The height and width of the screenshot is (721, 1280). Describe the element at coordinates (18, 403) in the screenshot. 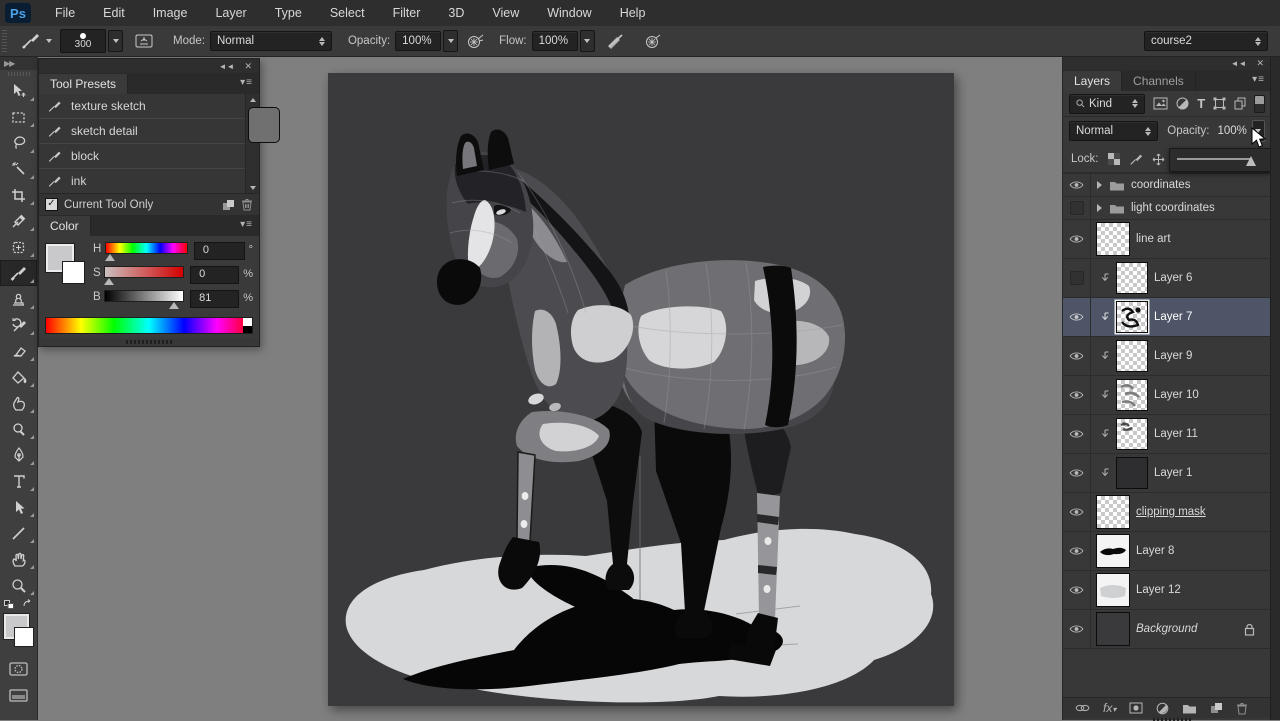

I see `smudge-tool` at that location.